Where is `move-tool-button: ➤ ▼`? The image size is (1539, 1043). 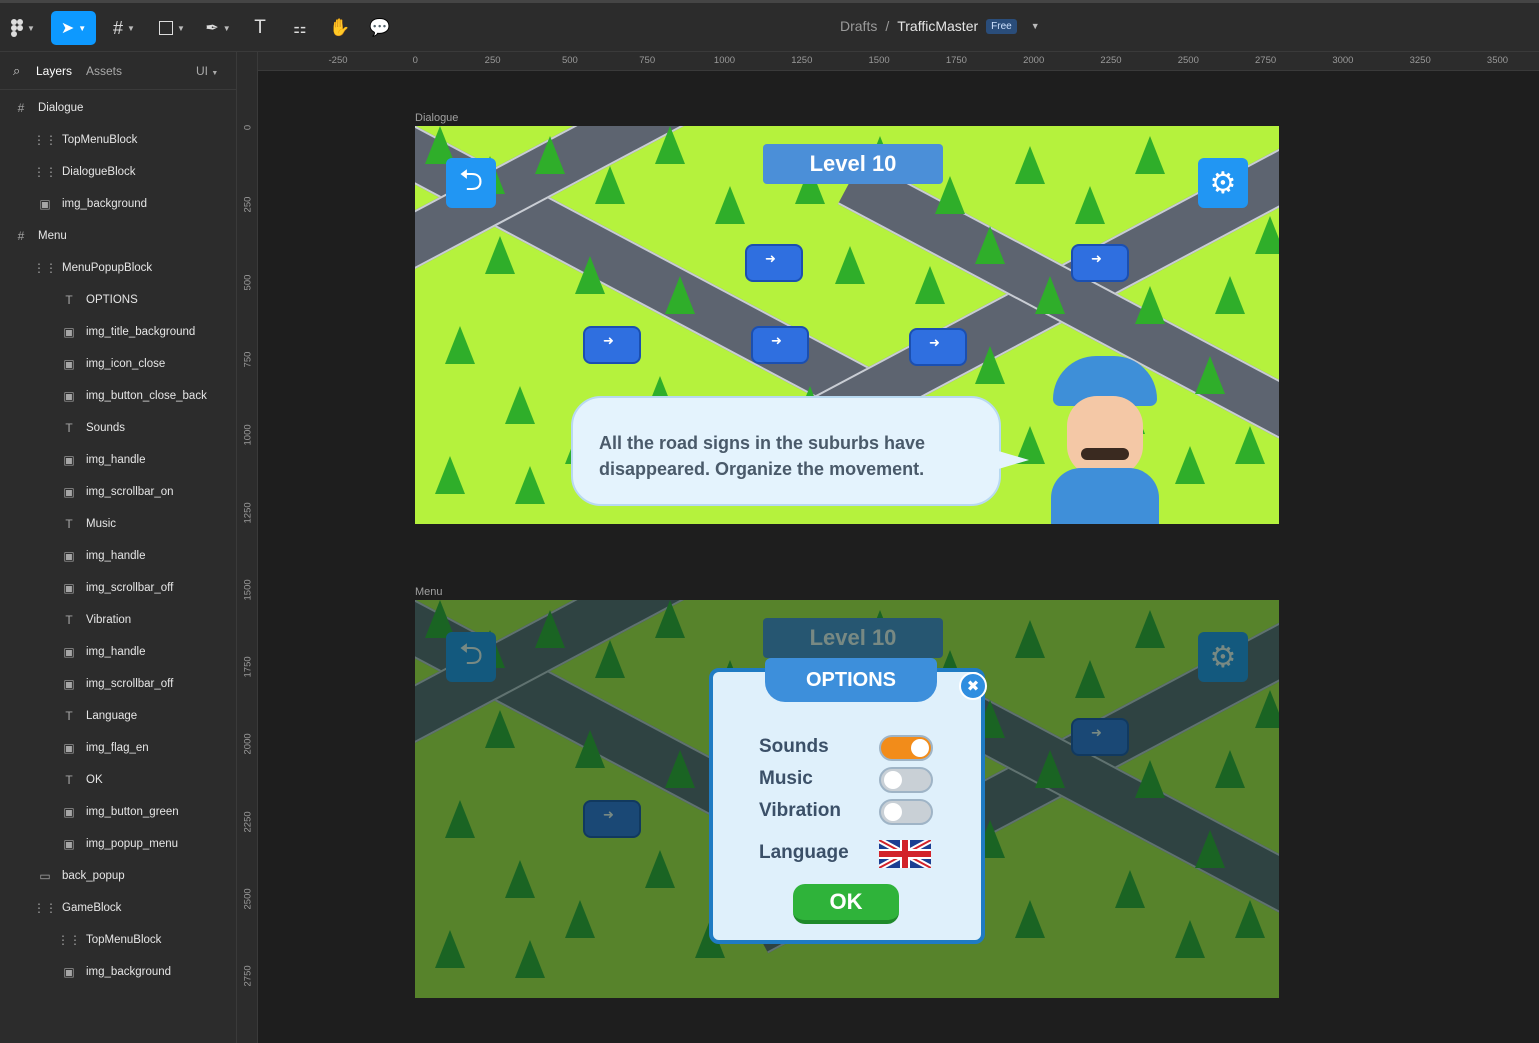
move-tool-button: ➤ ▼ is located at coordinates (73, 28).